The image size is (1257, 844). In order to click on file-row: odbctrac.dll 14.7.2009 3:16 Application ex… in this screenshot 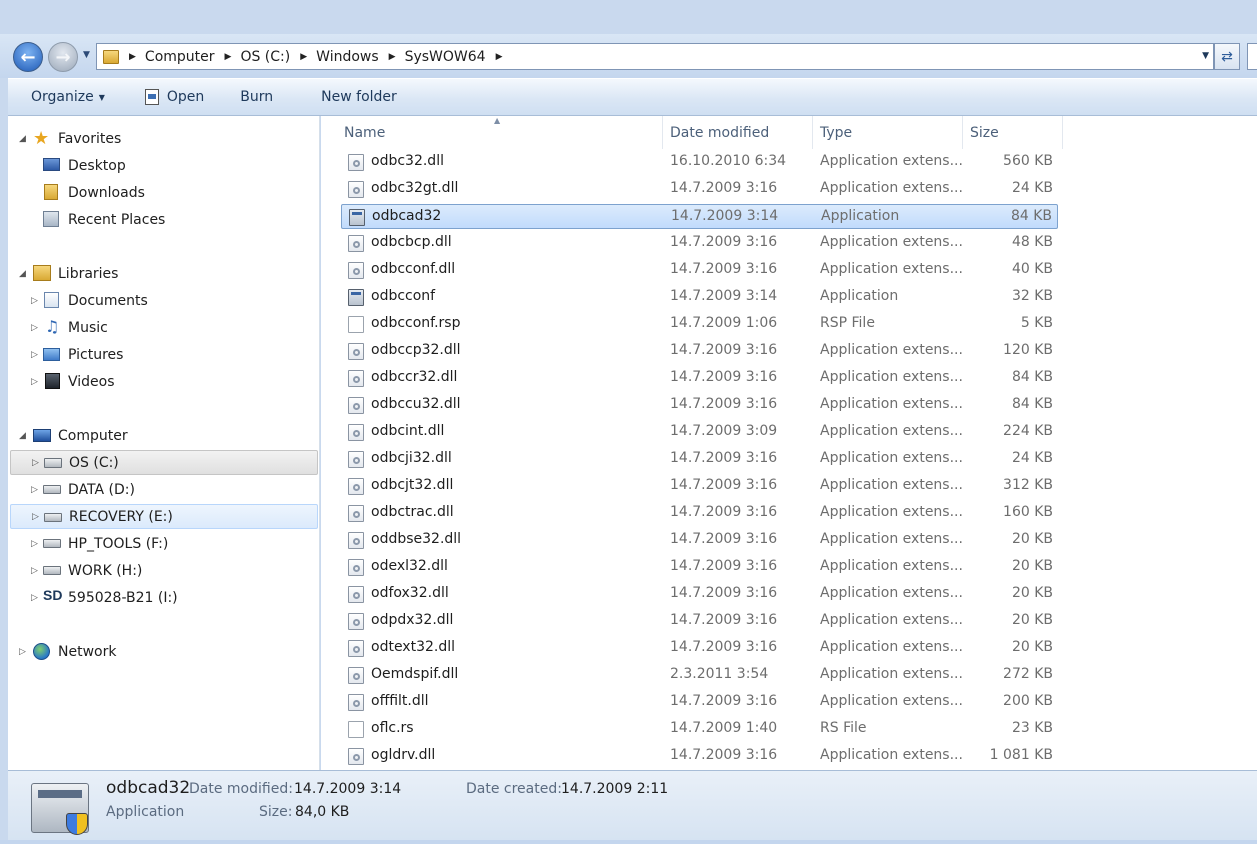, I will do `click(699, 513)`.